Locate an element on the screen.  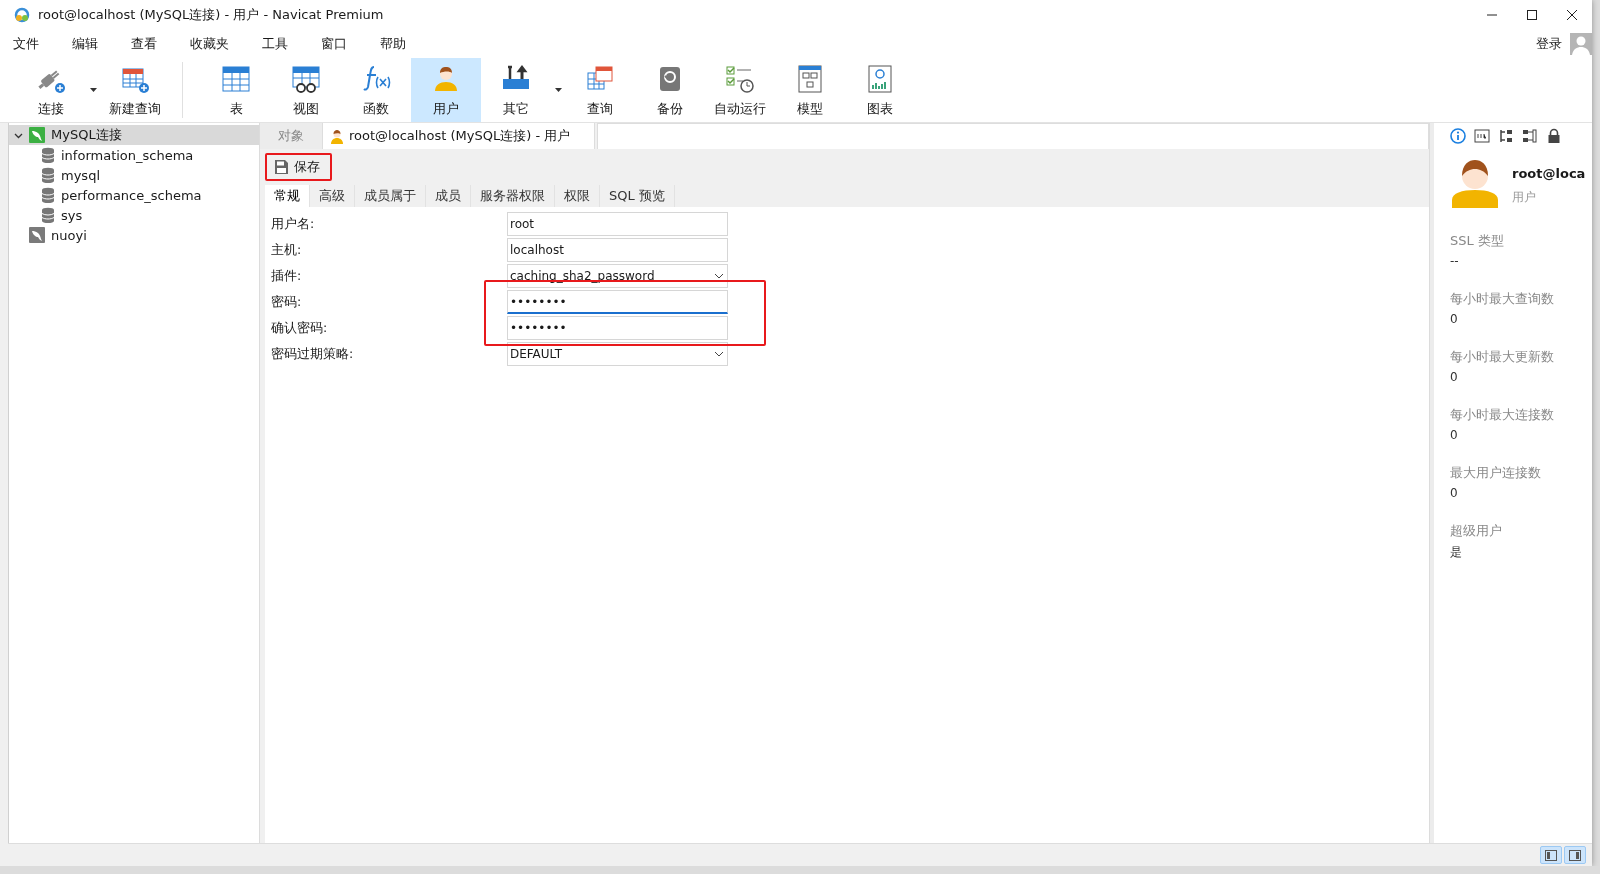
field-label: 确认密码: is located at coordinates (300, 328).